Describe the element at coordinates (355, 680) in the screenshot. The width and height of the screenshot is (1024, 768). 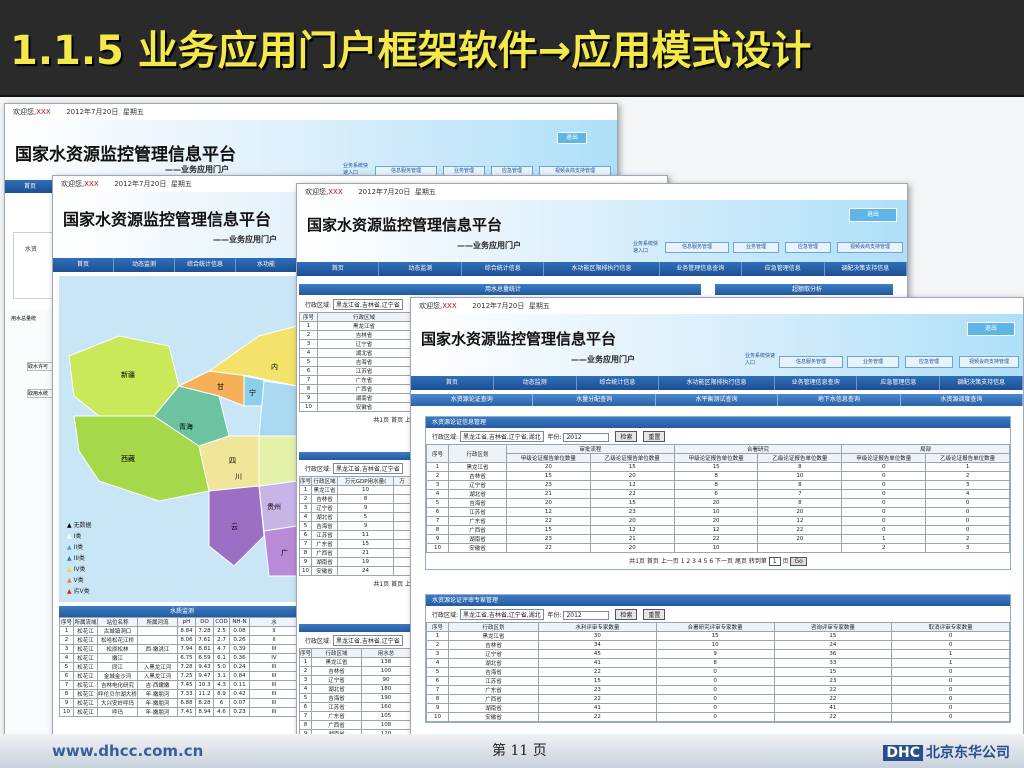
I see `table-row: 3 辽宁省 90` at that location.